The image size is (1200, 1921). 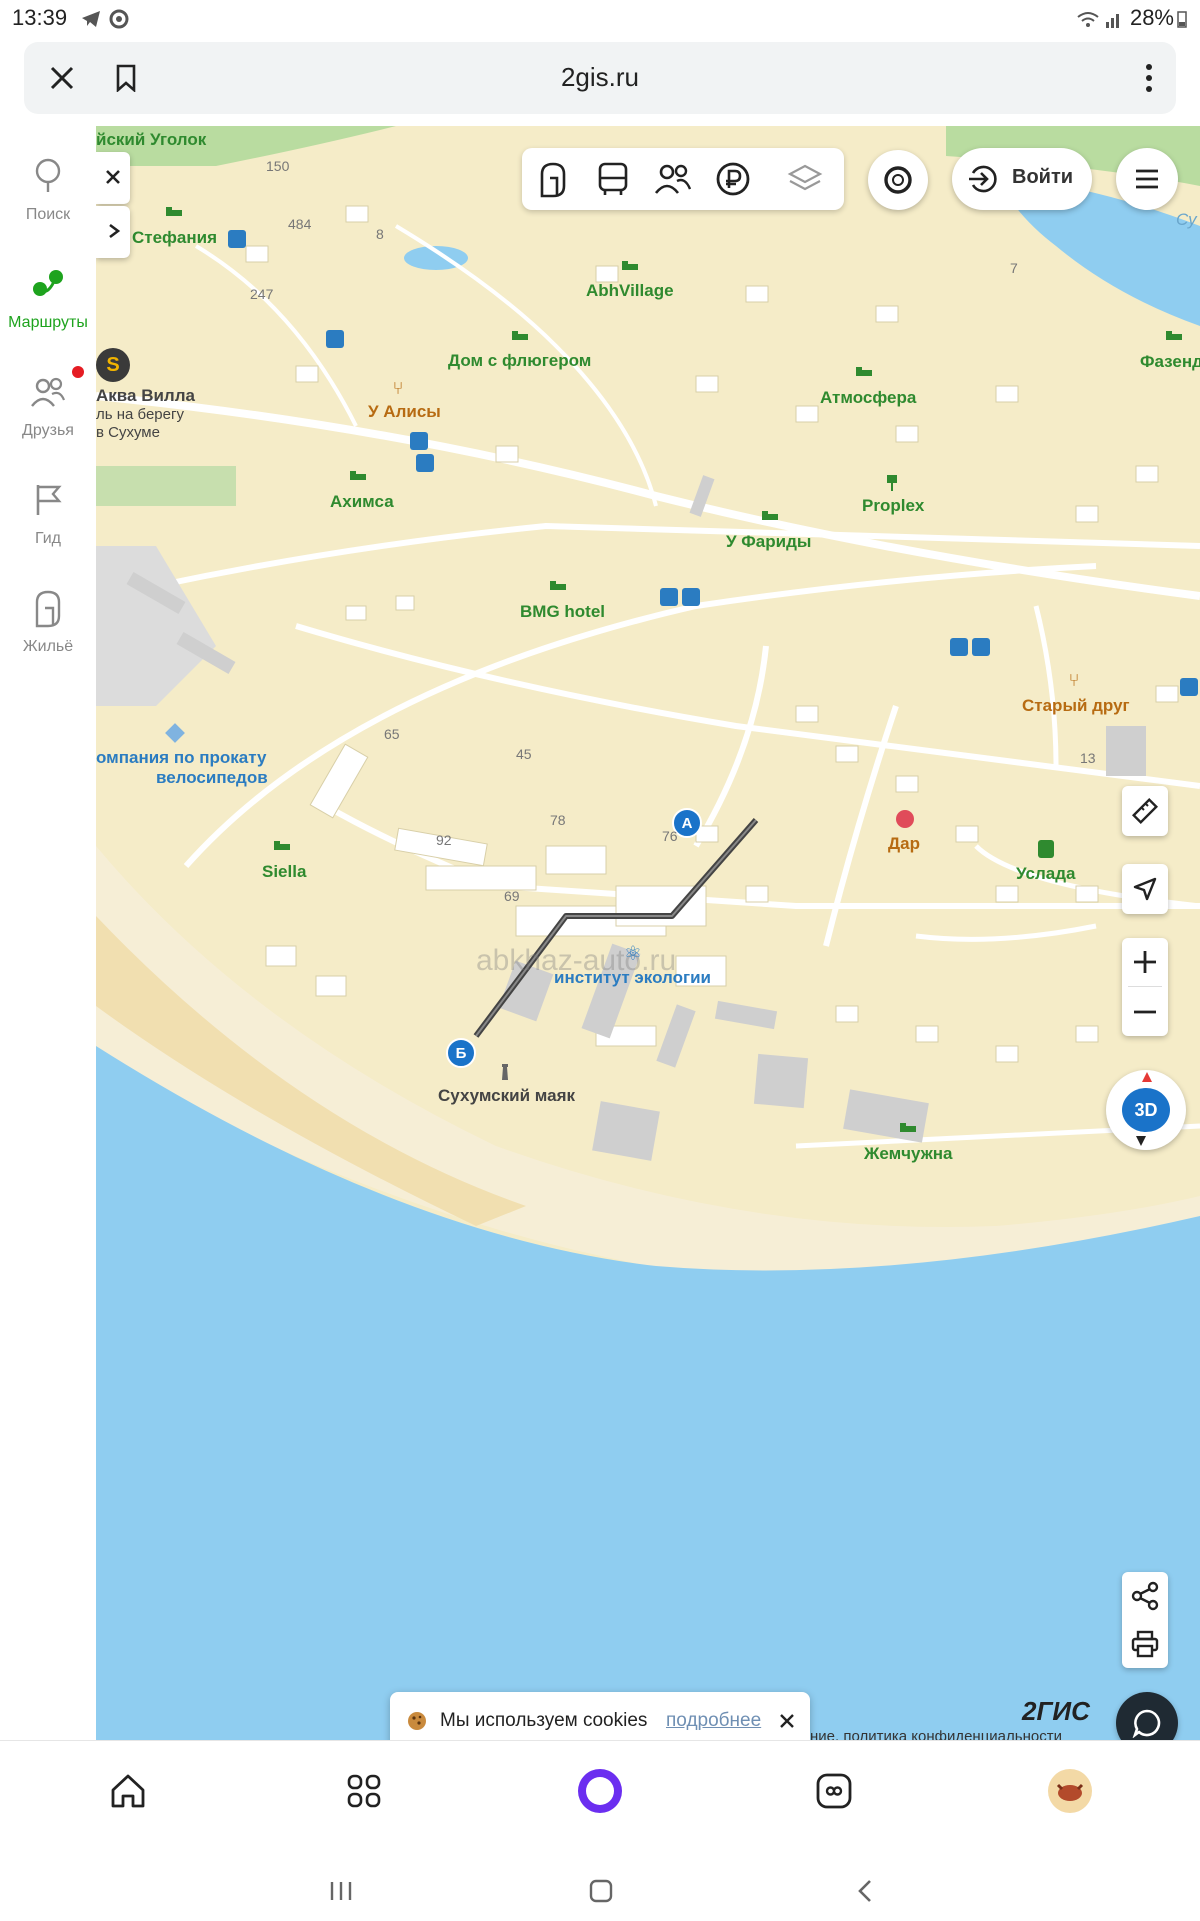 What do you see at coordinates (362, 502) in the screenshot?
I see `map-label: Ахимса` at bounding box center [362, 502].